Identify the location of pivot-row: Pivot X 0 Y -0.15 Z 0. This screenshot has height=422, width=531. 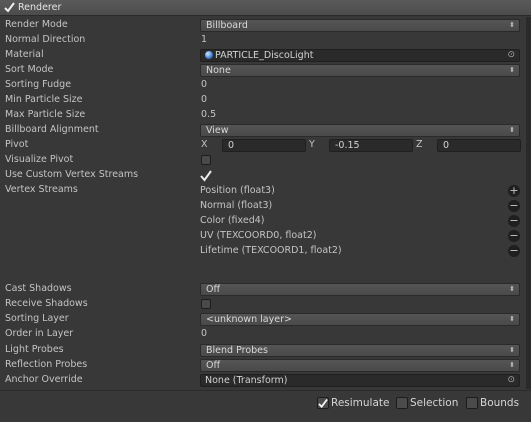
(262, 145).